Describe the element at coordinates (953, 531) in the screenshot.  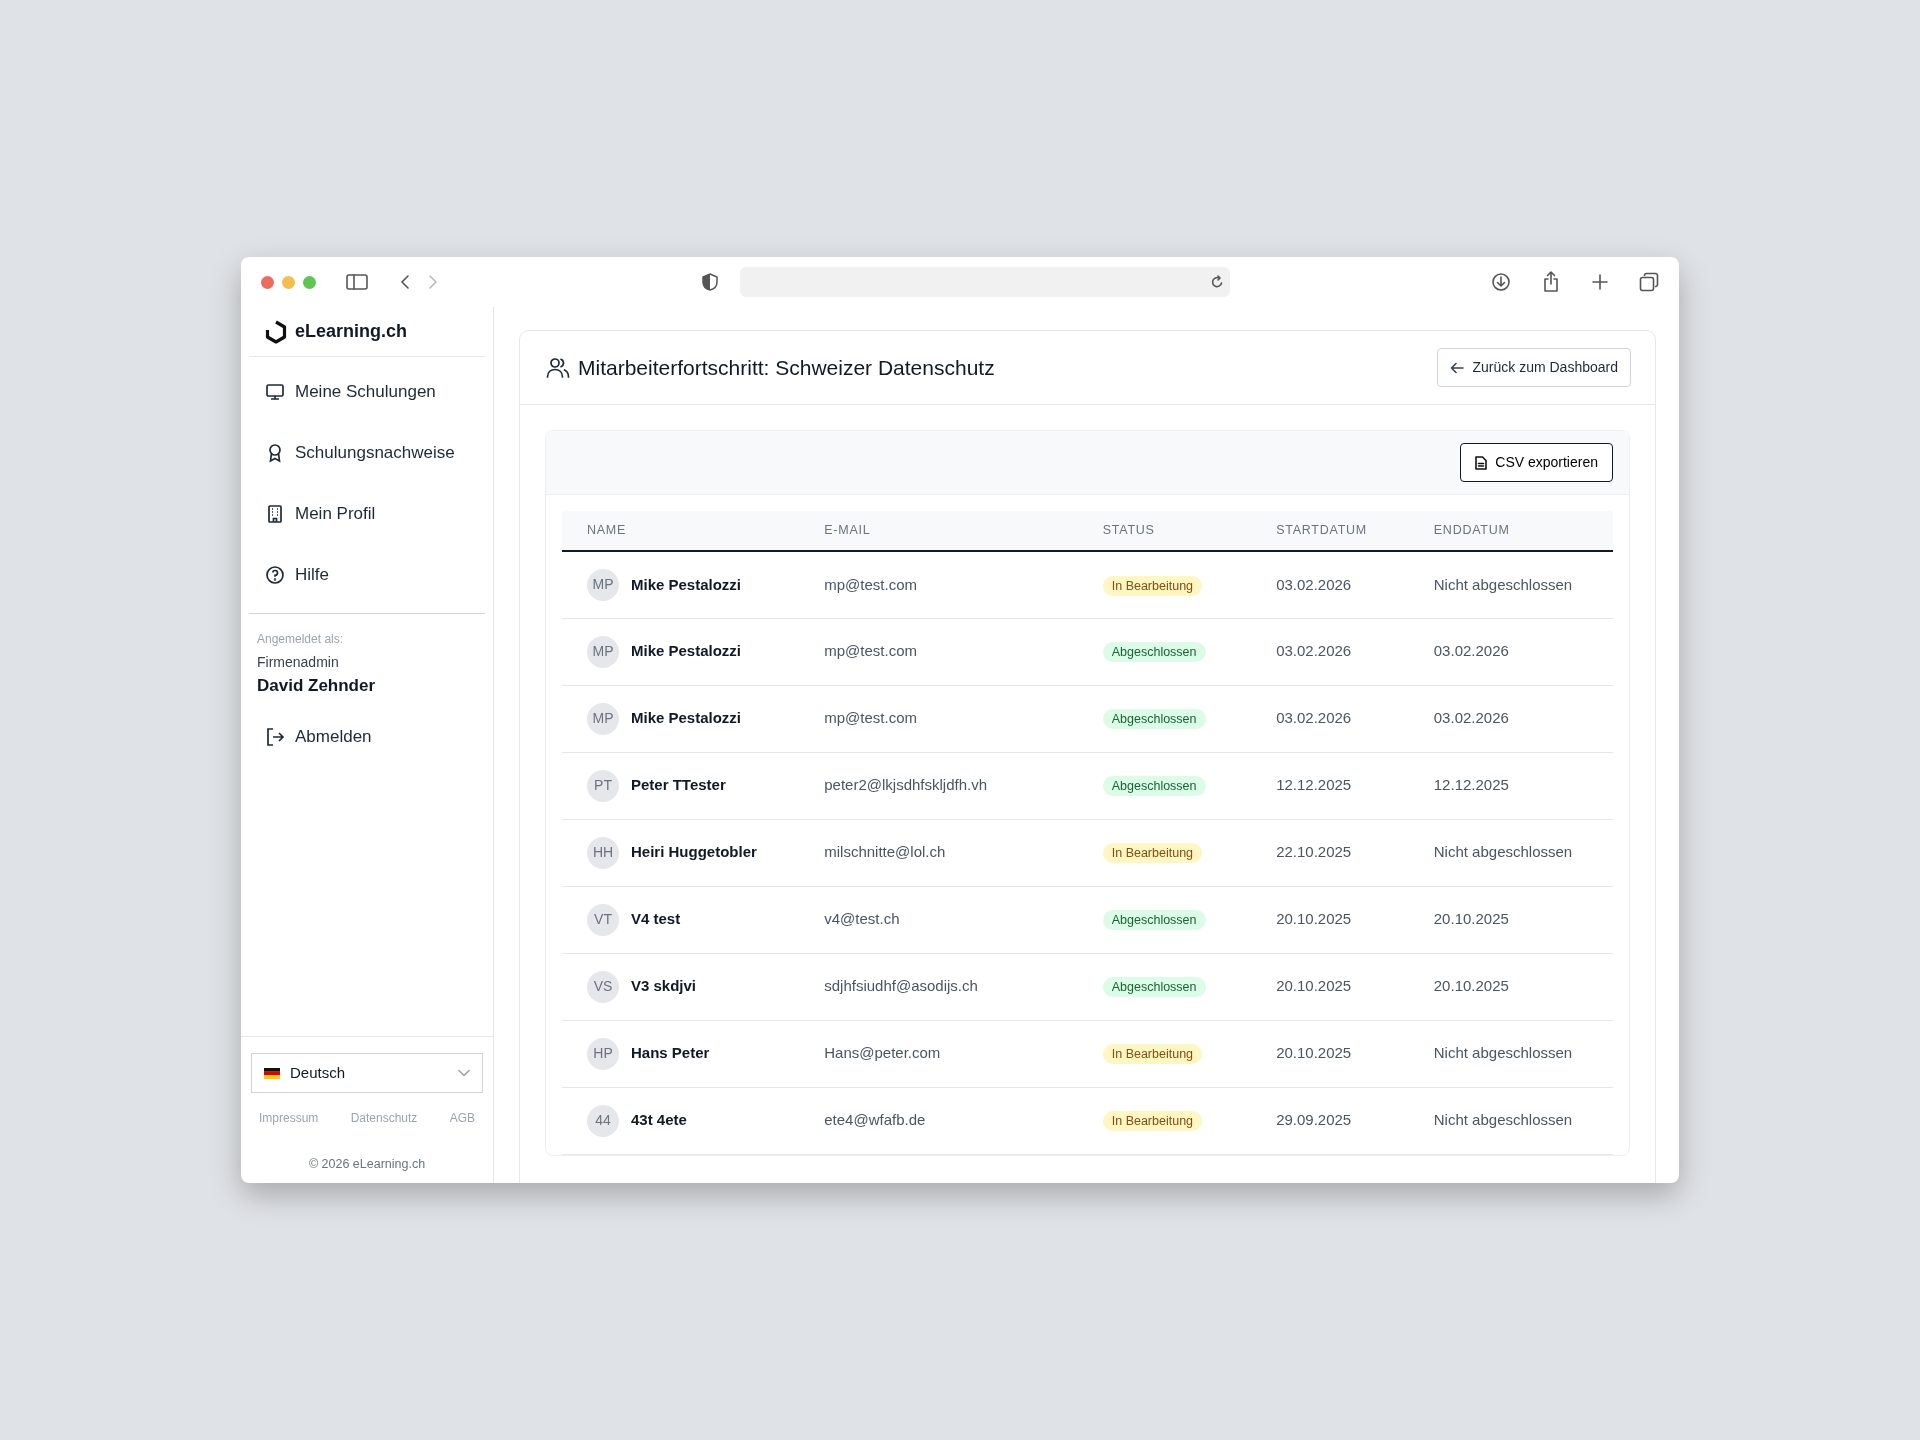
I see `column-header: E-MAIL` at that location.